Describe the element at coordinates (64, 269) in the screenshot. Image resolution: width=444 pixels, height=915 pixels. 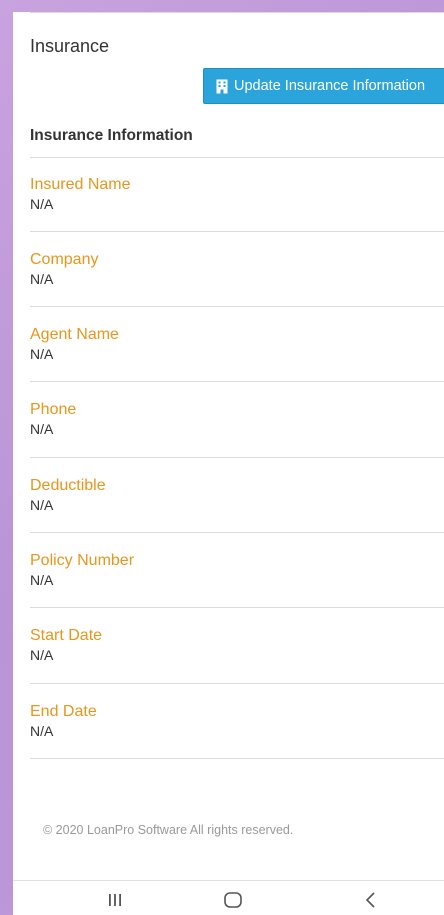
I see `field-company: Company N/A` at that location.